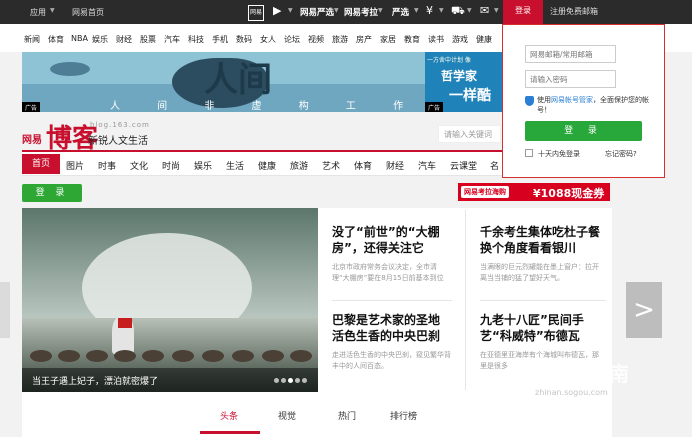 Image resolution: width=692 pixels, height=437 pixels. What do you see at coordinates (256, 13) in the screenshot?
I see `netease-logo-icon: 网易` at bounding box center [256, 13].